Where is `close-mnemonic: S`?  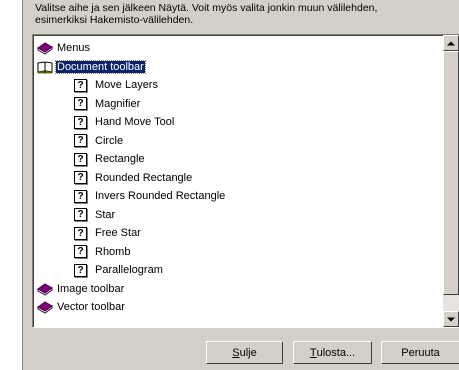
close-mnemonic: S is located at coordinates (236, 352).